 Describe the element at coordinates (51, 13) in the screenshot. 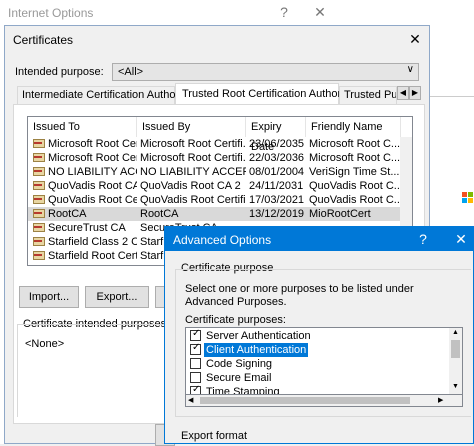

I see `internet-options-title: Internet Options` at that location.